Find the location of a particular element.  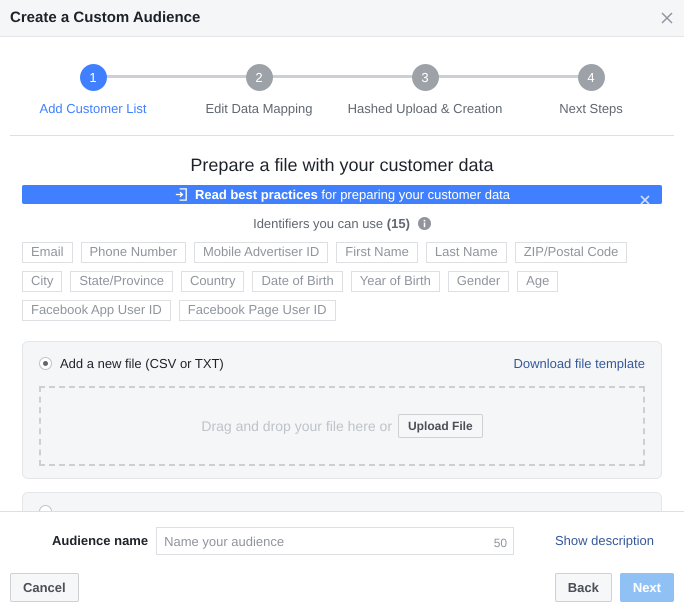

identifier-tag: State/Province is located at coordinates (121, 281).